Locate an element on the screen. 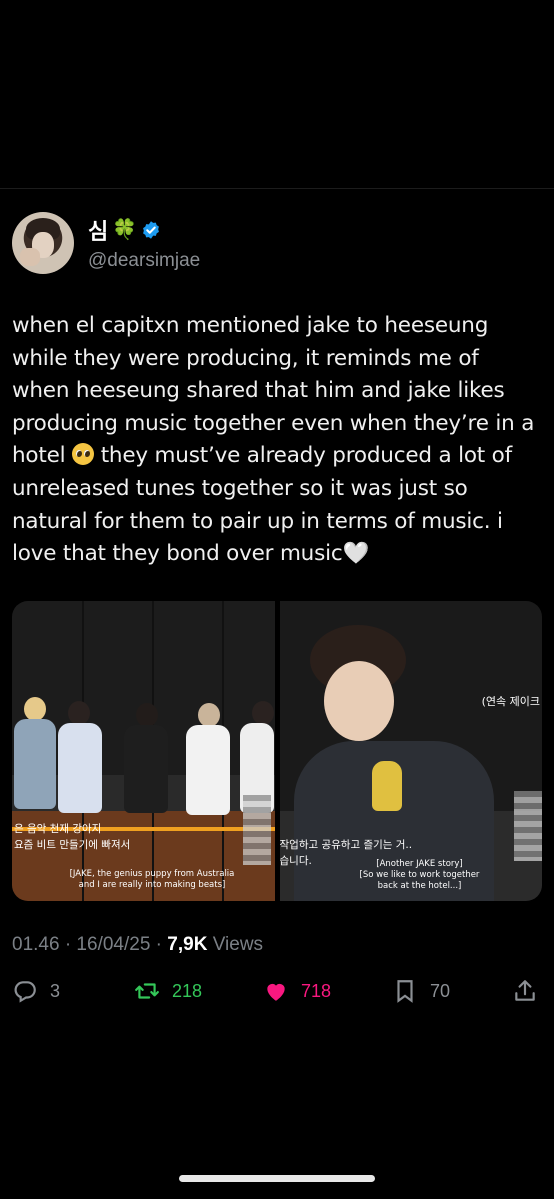 This screenshot has height=1199, width=554. reply-button: 3 is located at coordinates (36, 991).